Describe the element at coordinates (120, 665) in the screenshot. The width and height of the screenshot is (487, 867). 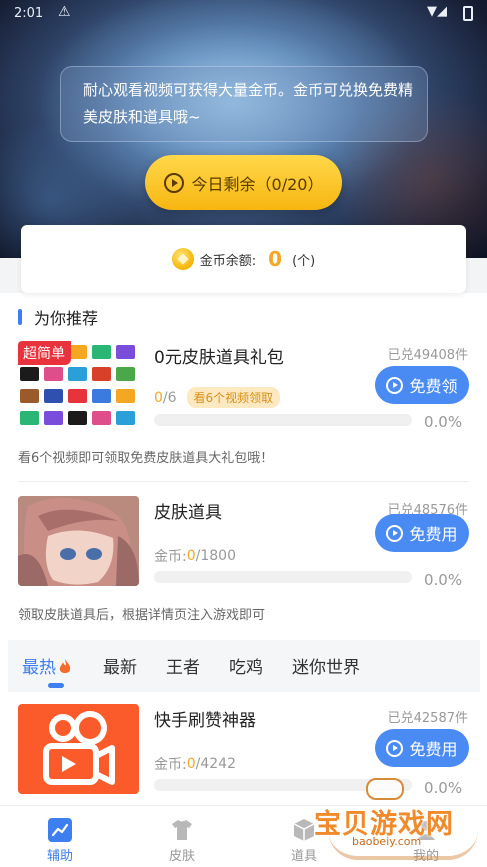
I see `tab-newest: 最新` at that location.